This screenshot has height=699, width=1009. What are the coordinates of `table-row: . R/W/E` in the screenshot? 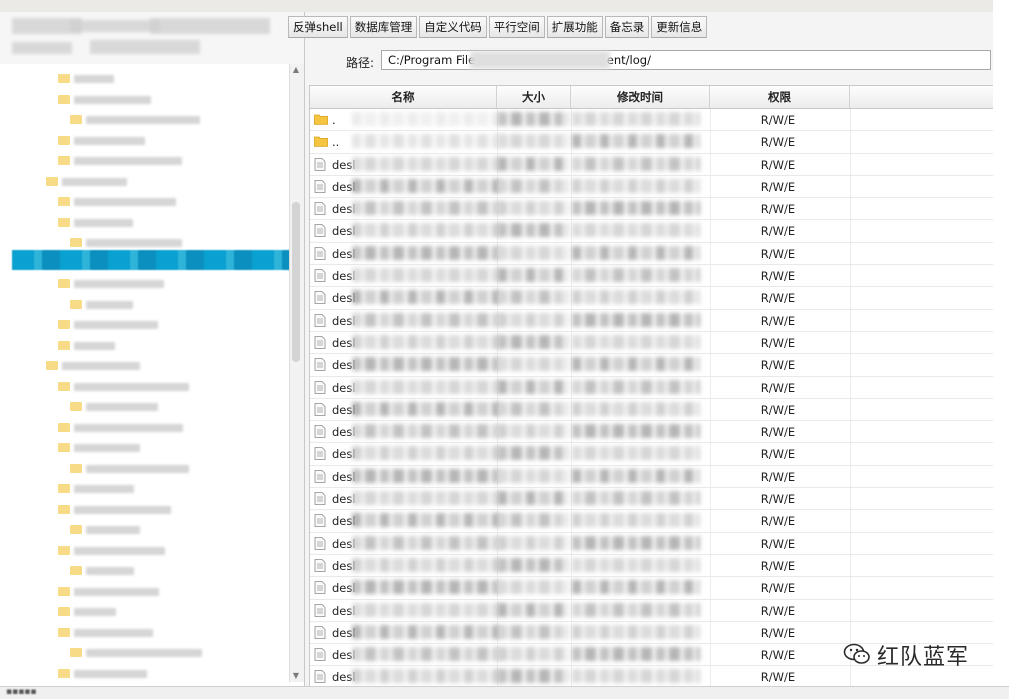 It's located at (652, 120).